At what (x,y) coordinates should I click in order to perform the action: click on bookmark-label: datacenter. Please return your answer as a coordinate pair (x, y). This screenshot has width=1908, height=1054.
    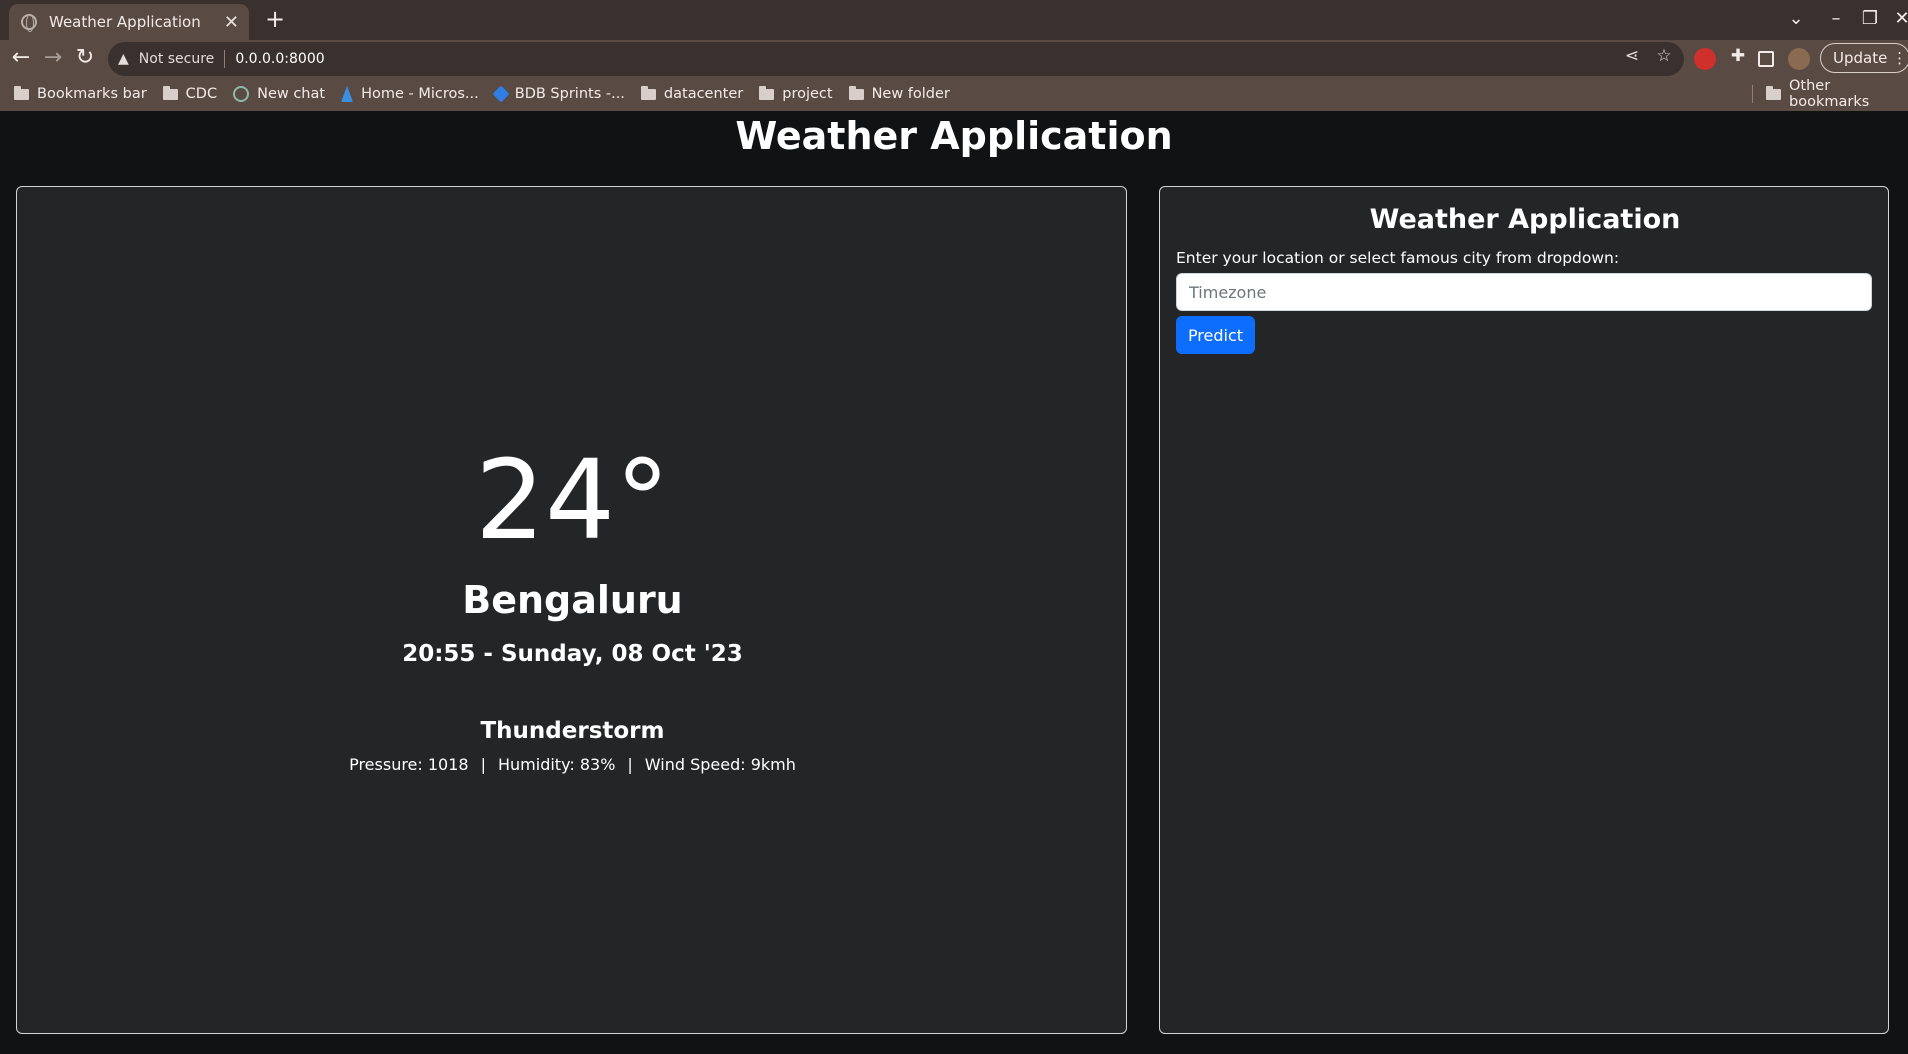
    Looking at the image, I should click on (703, 94).